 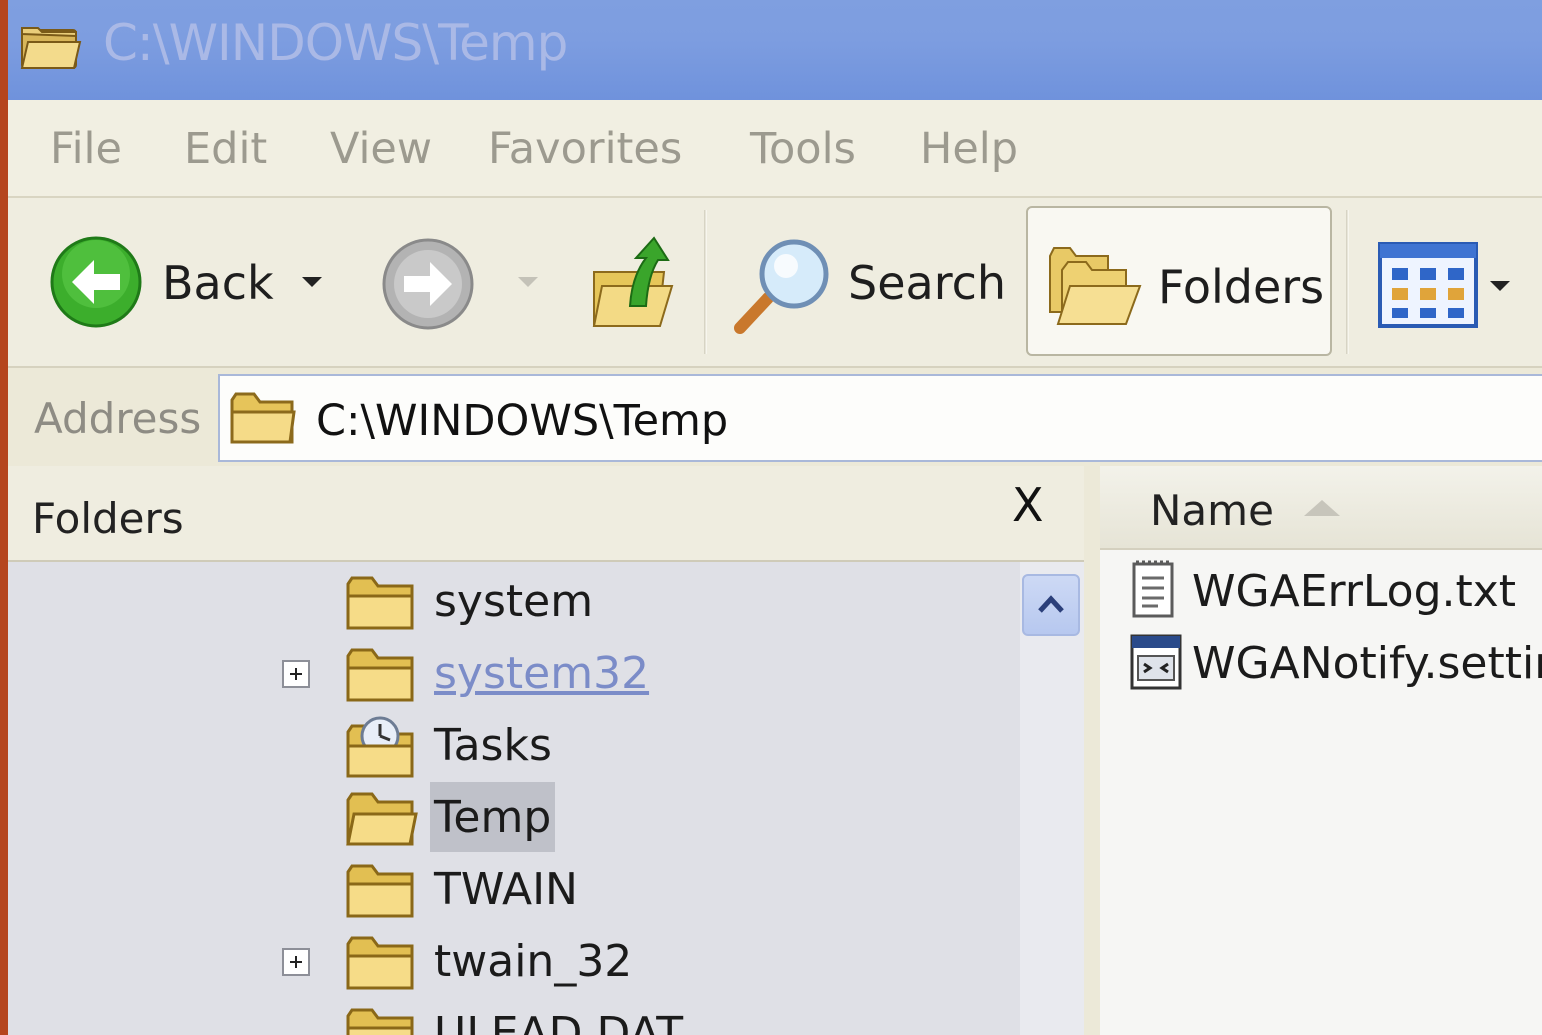 I want to click on tree-item-label: system, so click(x=514, y=601).